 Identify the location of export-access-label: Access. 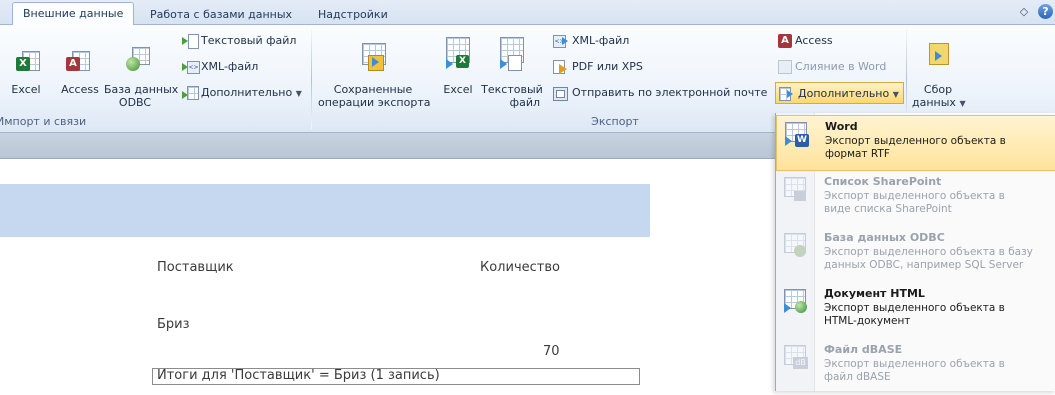
(814, 40).